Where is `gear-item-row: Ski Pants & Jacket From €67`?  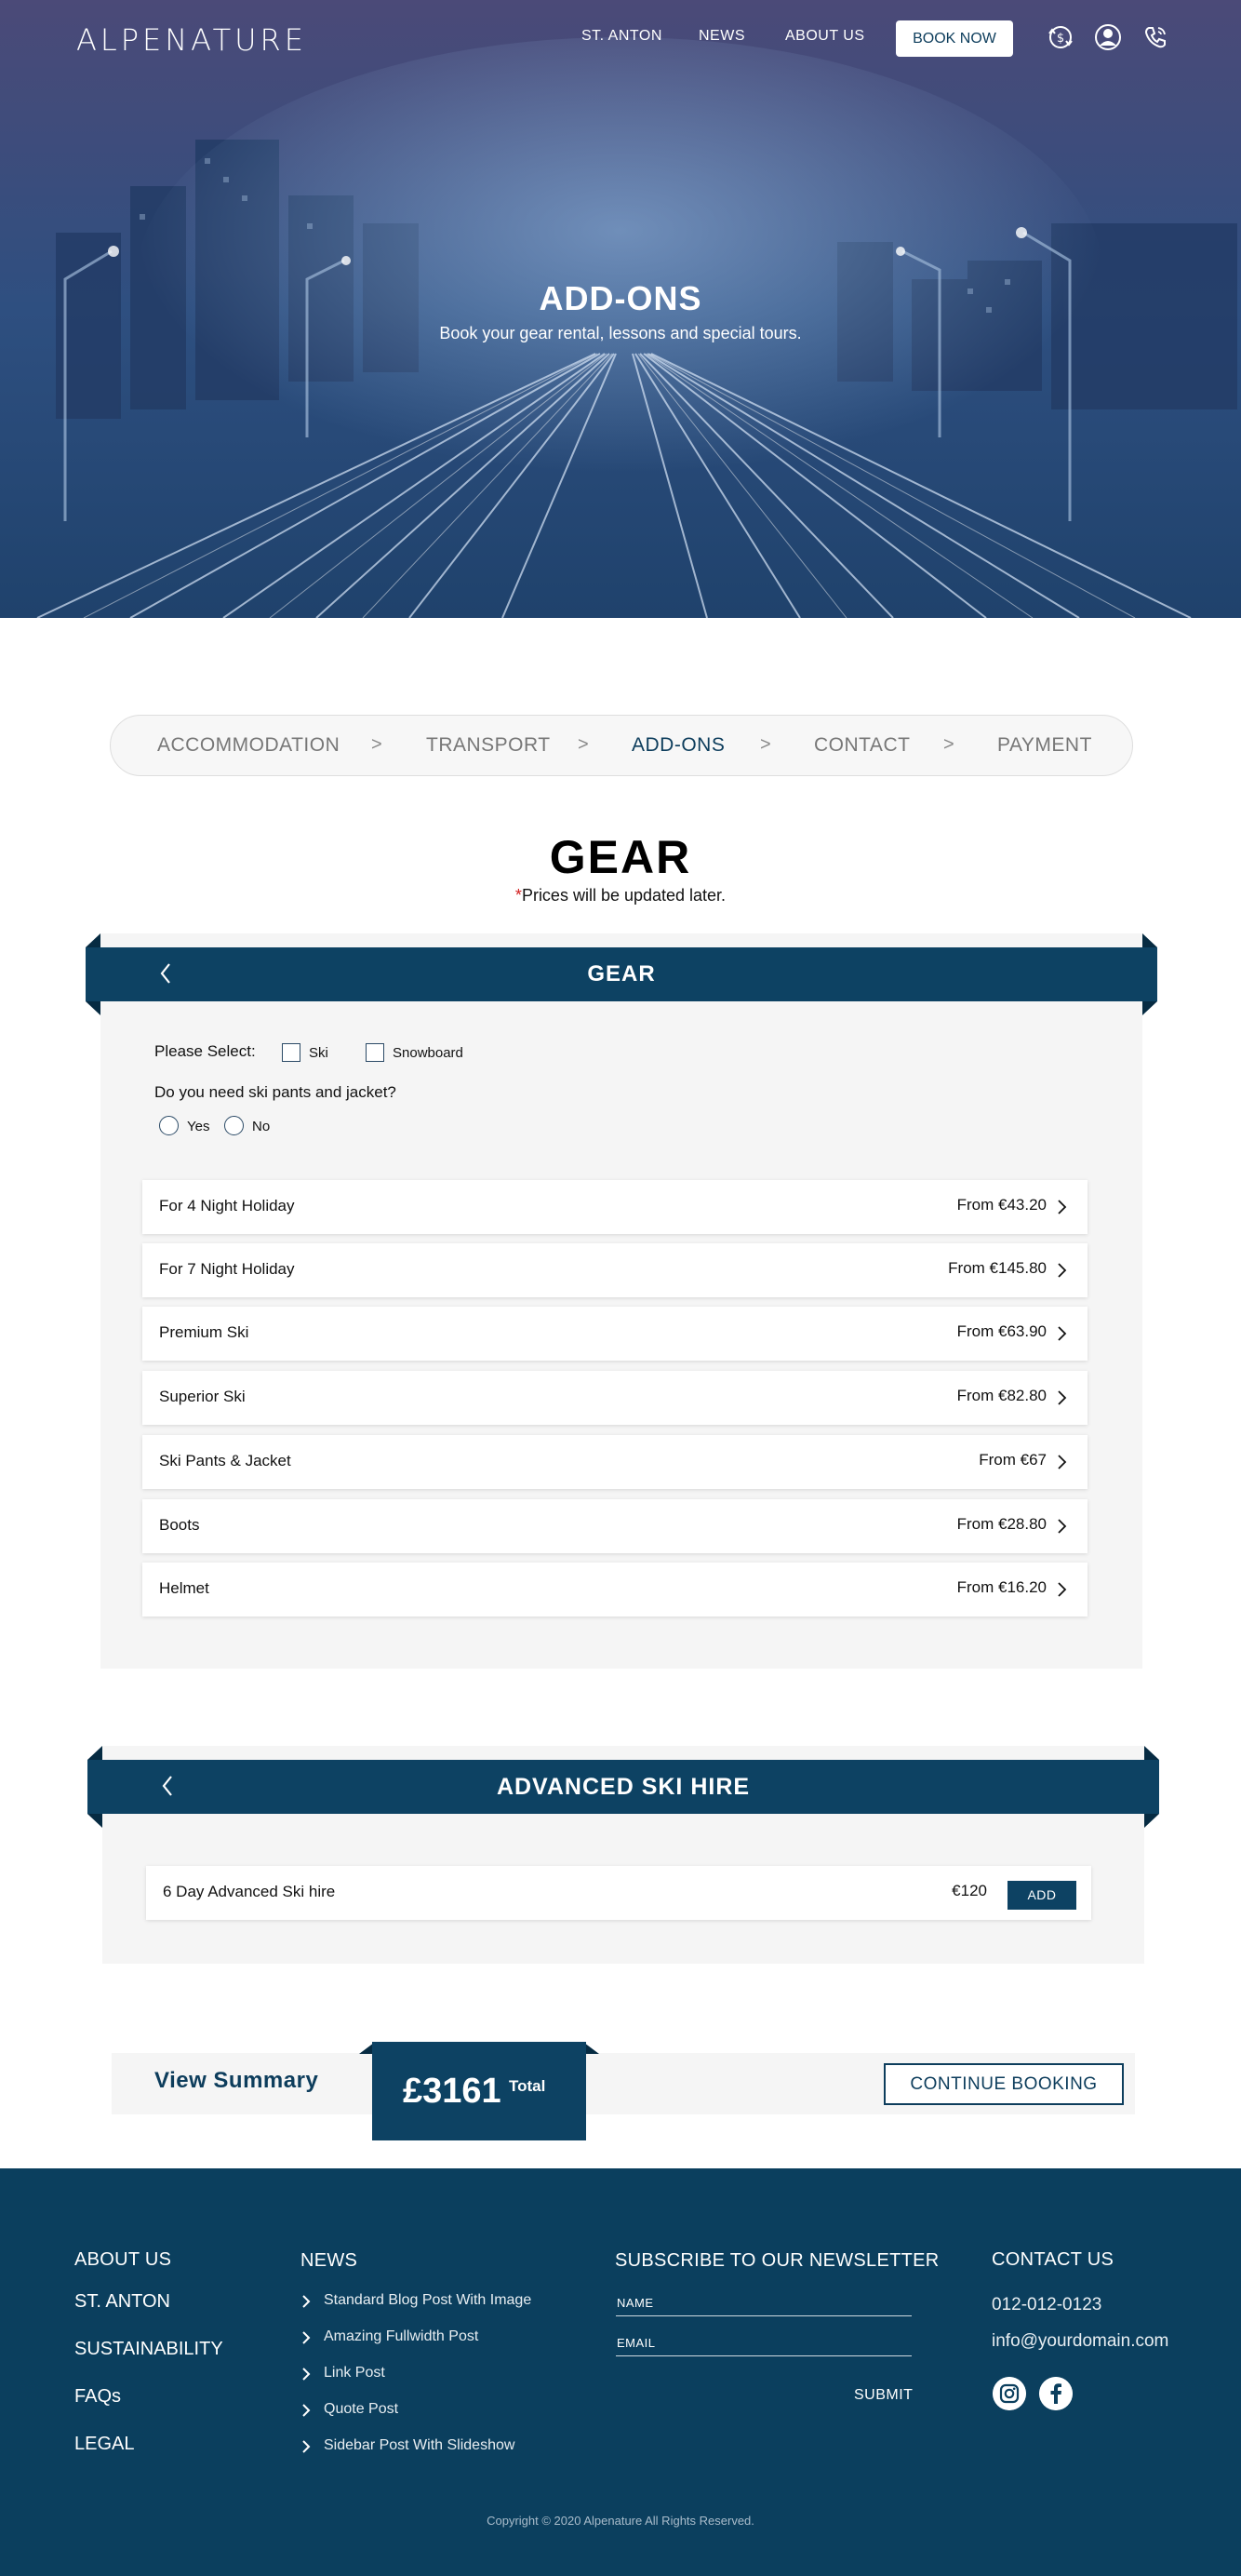
gear-item-row: Ski Pants & Jacket From €67 is located at coordinates (615, 1462).